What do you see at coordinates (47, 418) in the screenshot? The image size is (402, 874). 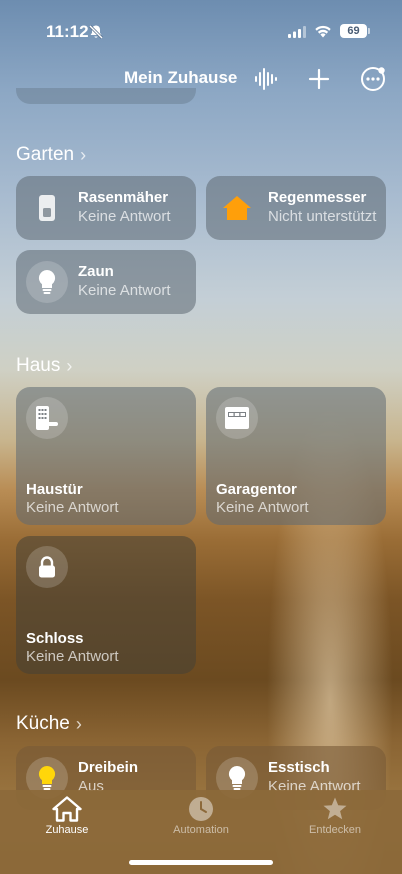 I see `keypad-lock-icon` at bounding box center [47, 418].